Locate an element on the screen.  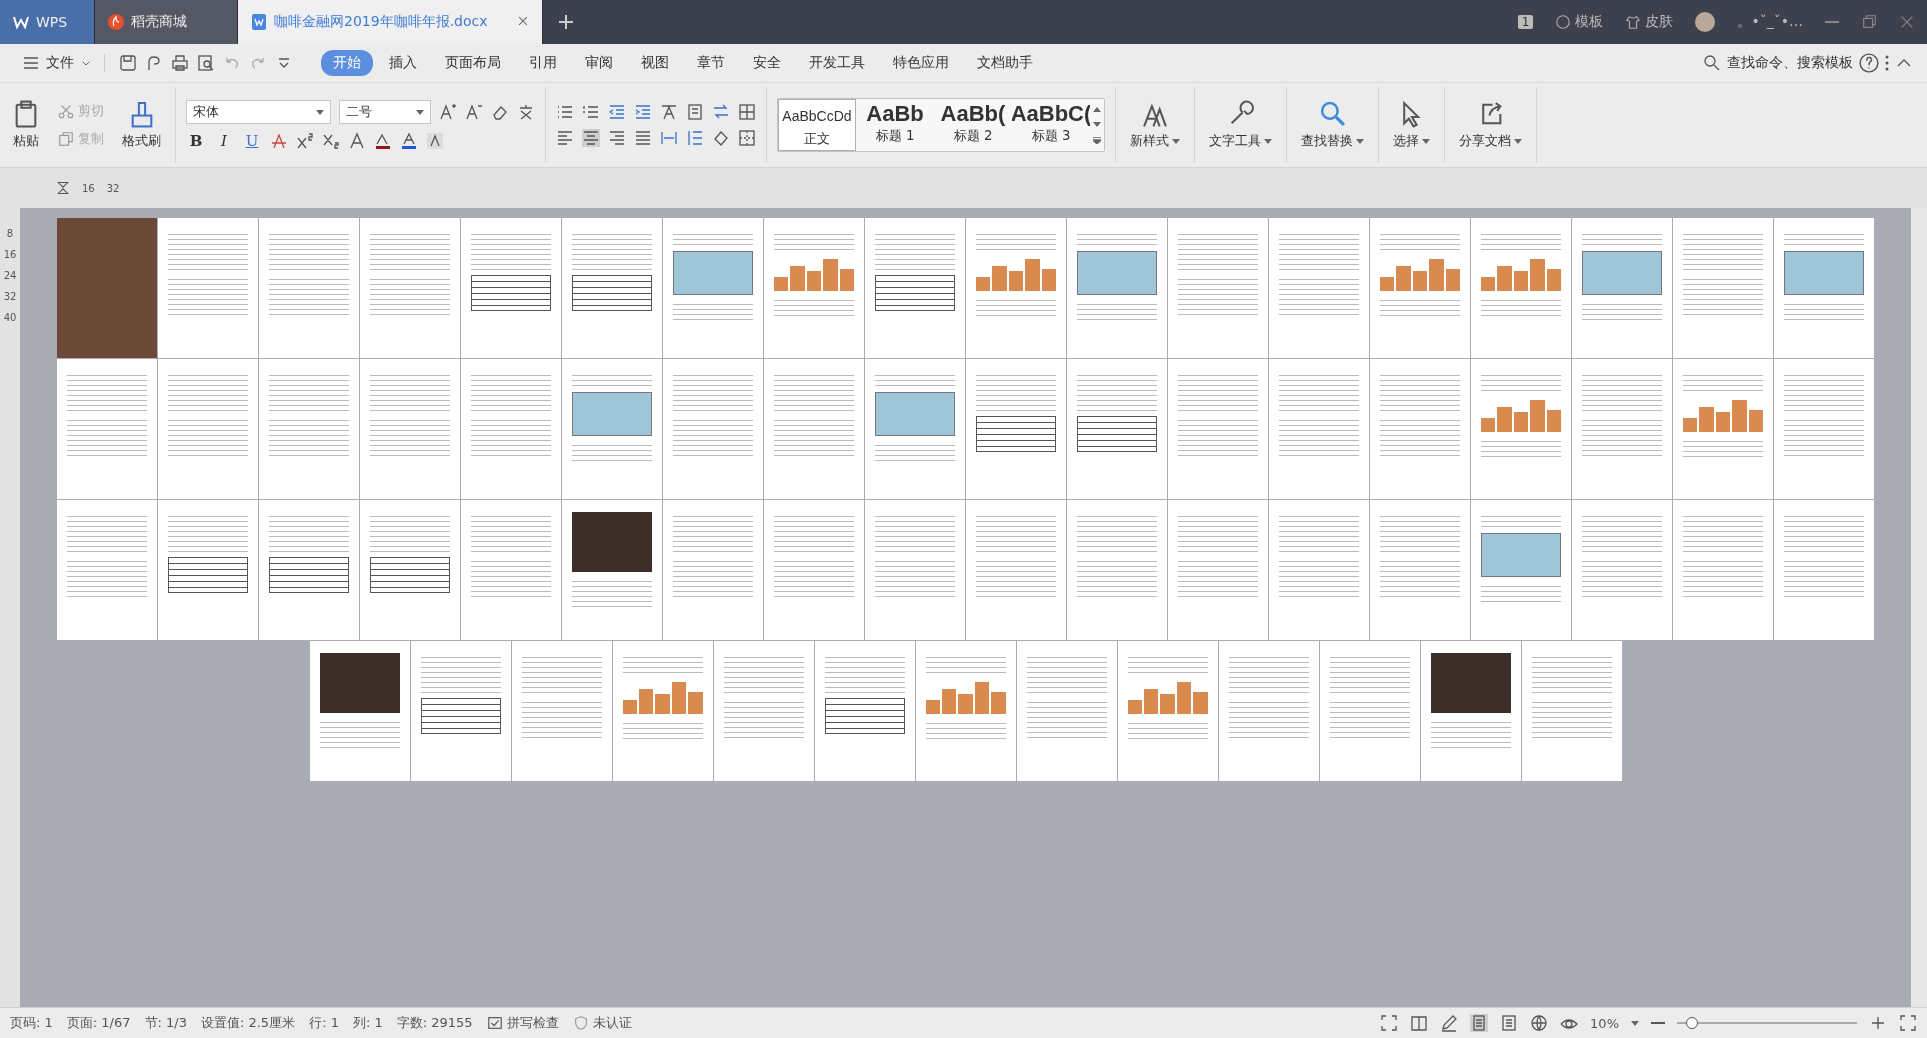
font-size-field: 二号 is located at coordinates (385, 112).